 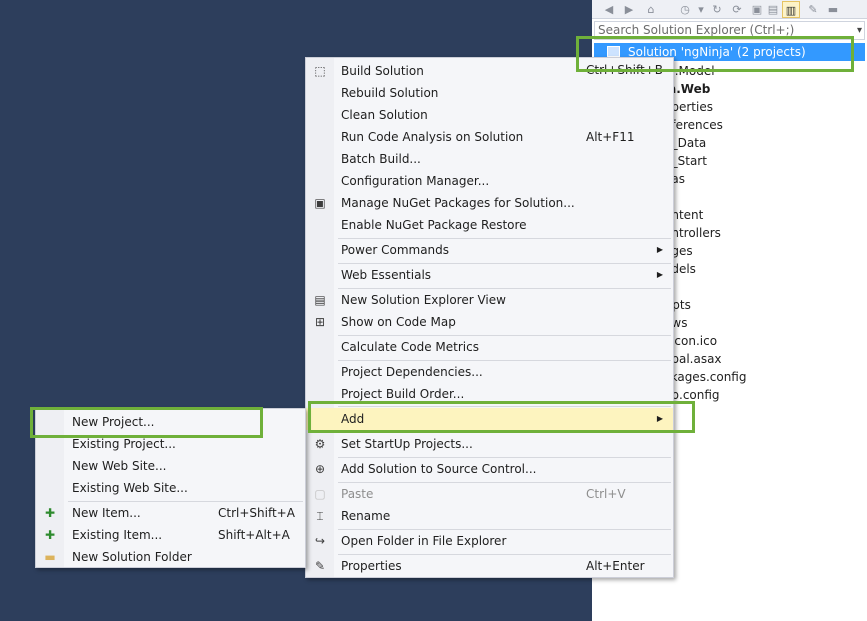 What do you see at coordinates (320, 494) in the screenshot?
I see `paste-icon: ▢` at bounding box center [320, 494].